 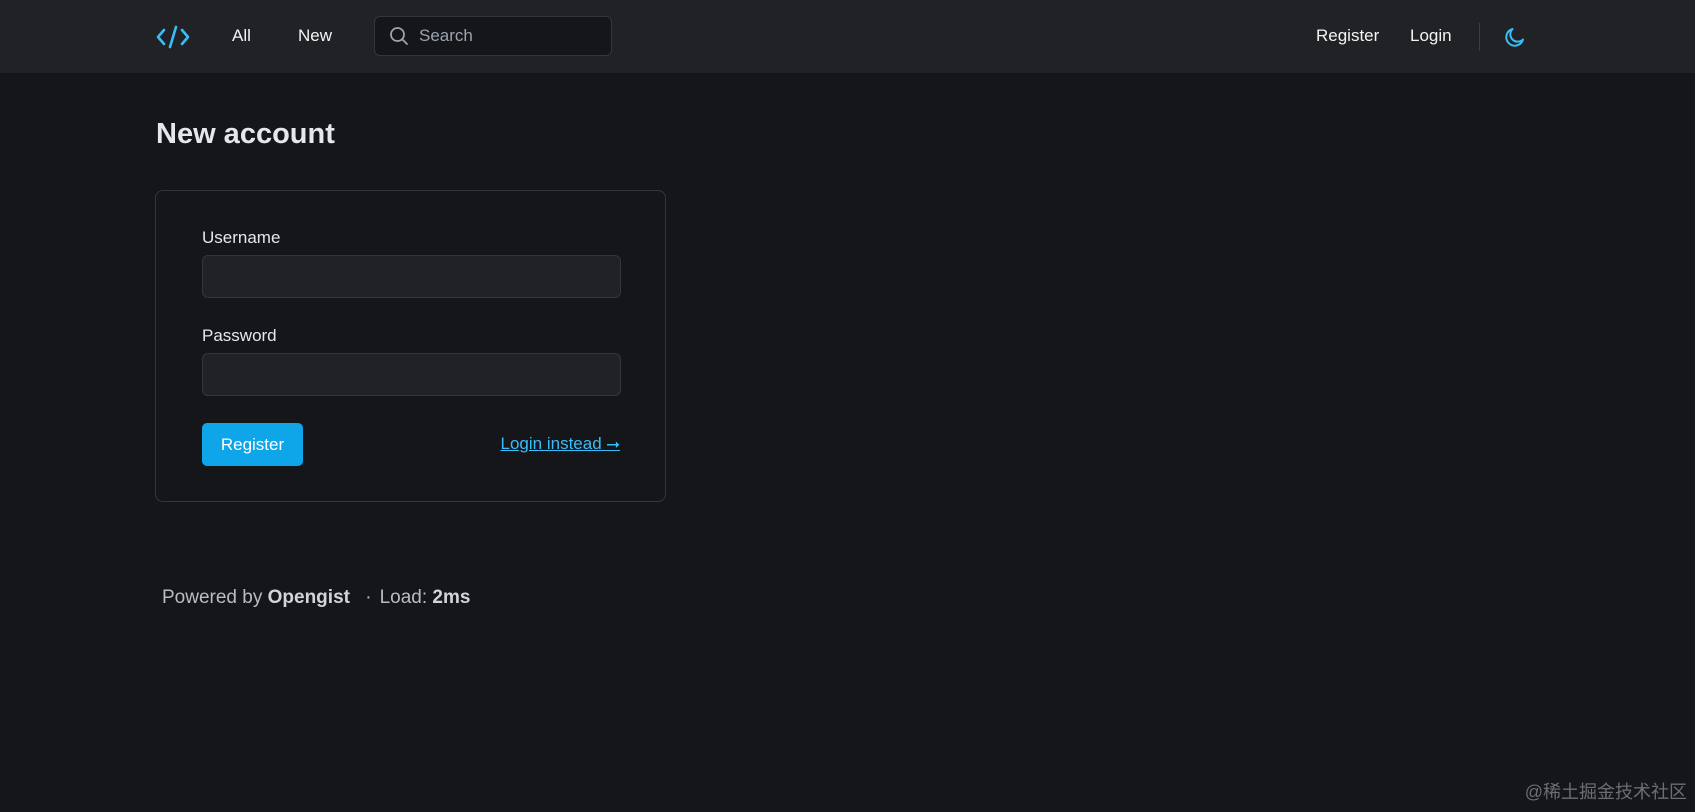 I want to click on login-instead-label: Login instead, so click(x=551, y=443).